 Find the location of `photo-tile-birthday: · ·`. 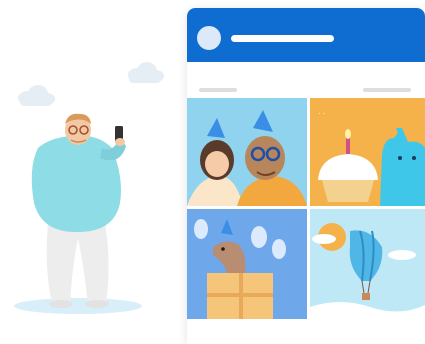

photo-tile-birthday: · · is located at coordinates (367, 152).